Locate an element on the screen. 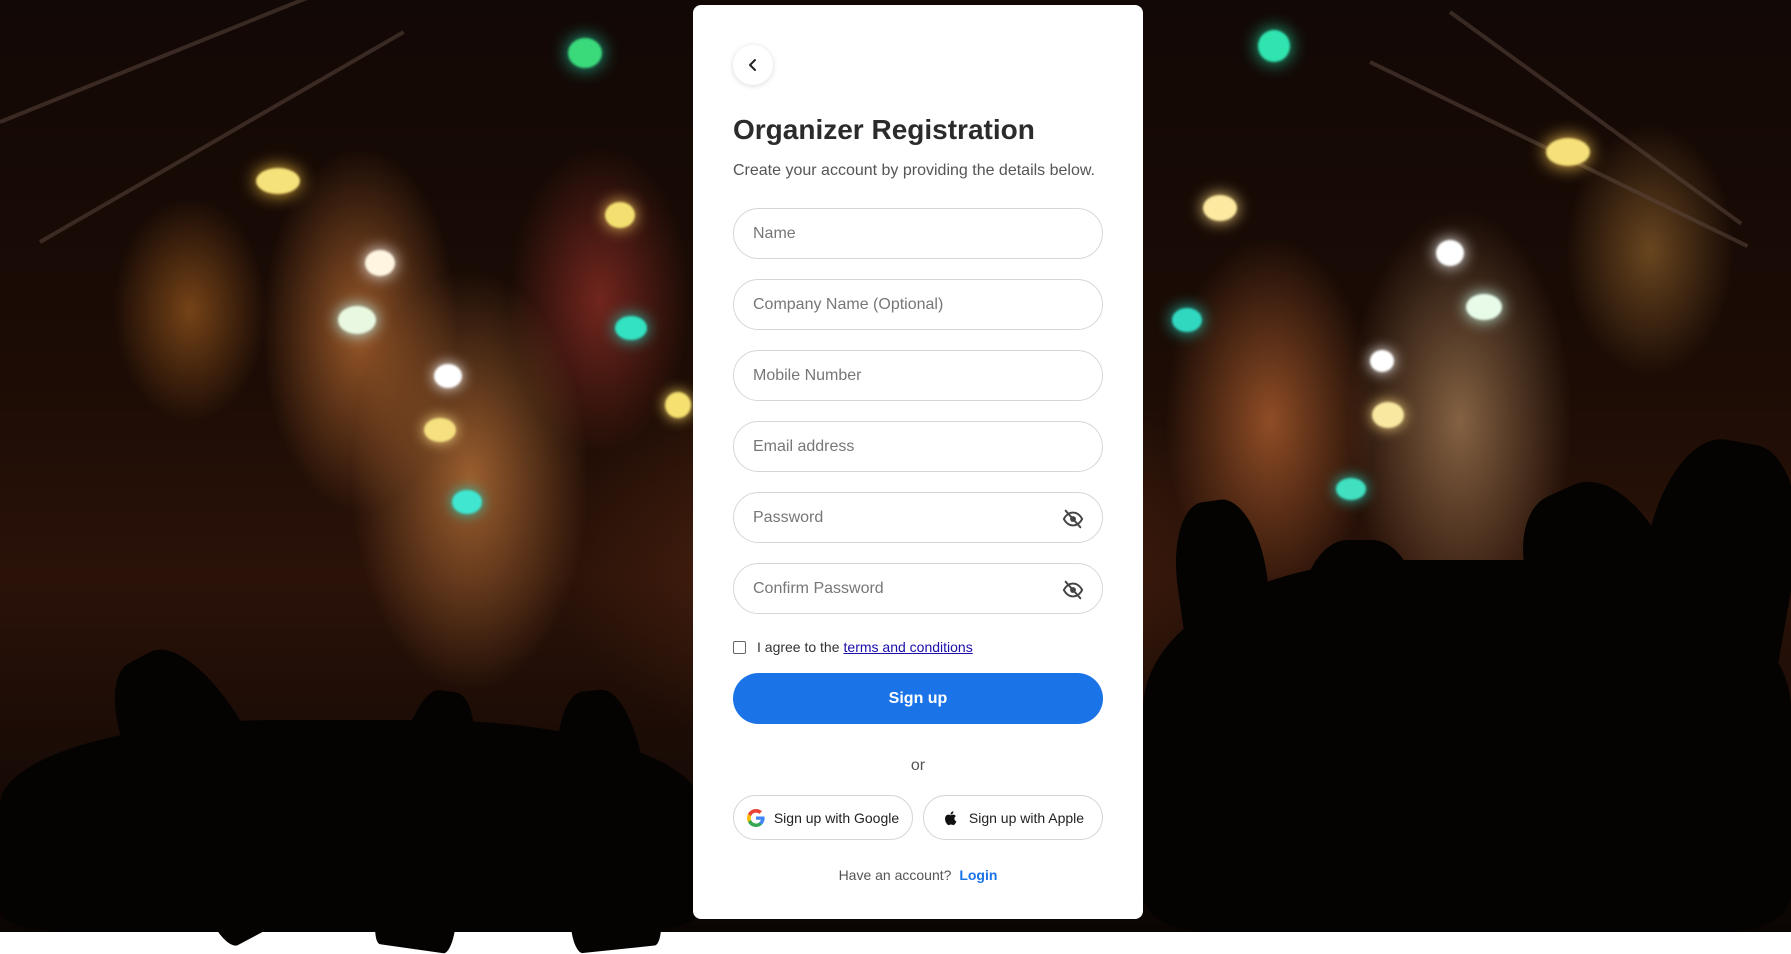  confirm-password-input is located at coordinates (918, 588).